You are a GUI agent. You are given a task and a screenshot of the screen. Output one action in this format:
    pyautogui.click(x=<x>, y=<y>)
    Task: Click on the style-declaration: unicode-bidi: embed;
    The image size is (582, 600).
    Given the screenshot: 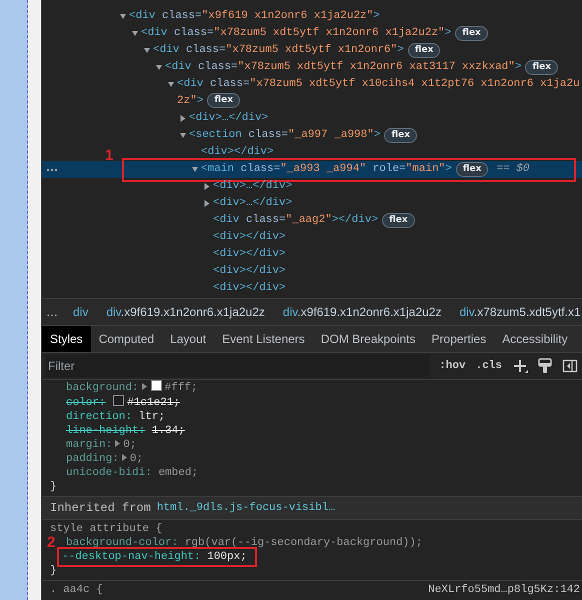 What is the action you would take?
    pyautogui.click(x=132, y=473)
    